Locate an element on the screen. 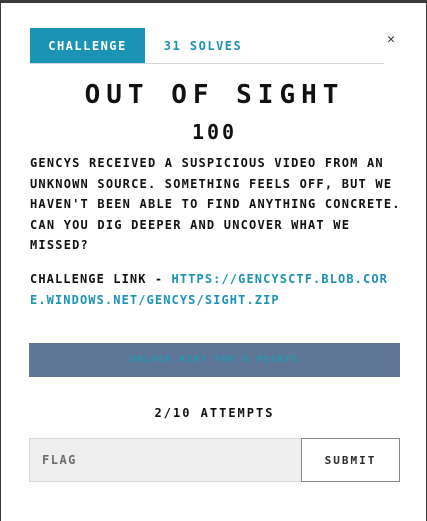 The width and height of the screenshot is (427, 521). modal-tabs: CHALLENGE 31 SOLVES is located at coordinates (207, 46).